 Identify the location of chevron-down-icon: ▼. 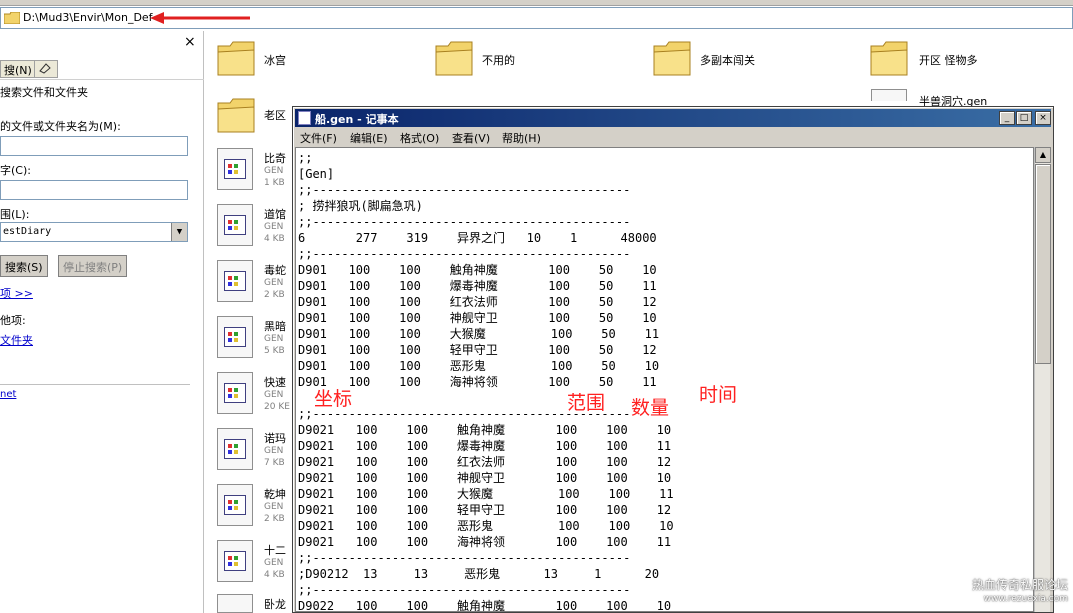
(179, 232).